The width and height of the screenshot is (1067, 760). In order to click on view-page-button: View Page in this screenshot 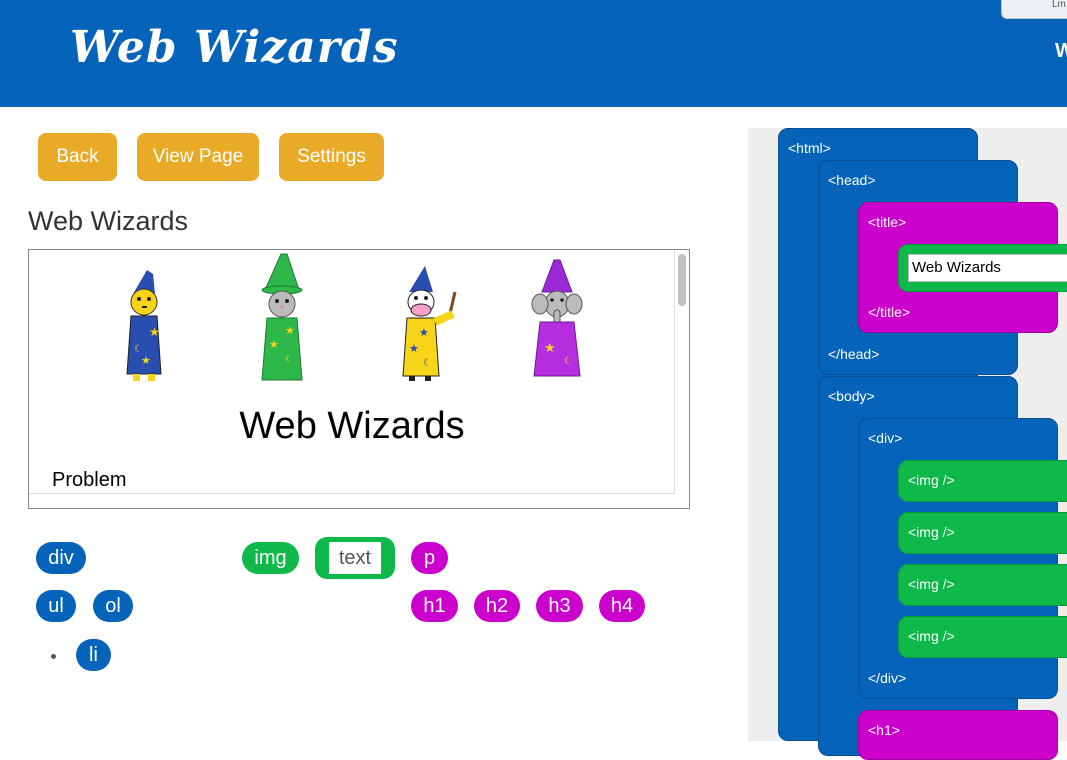, I will do `click(198, 157)`.